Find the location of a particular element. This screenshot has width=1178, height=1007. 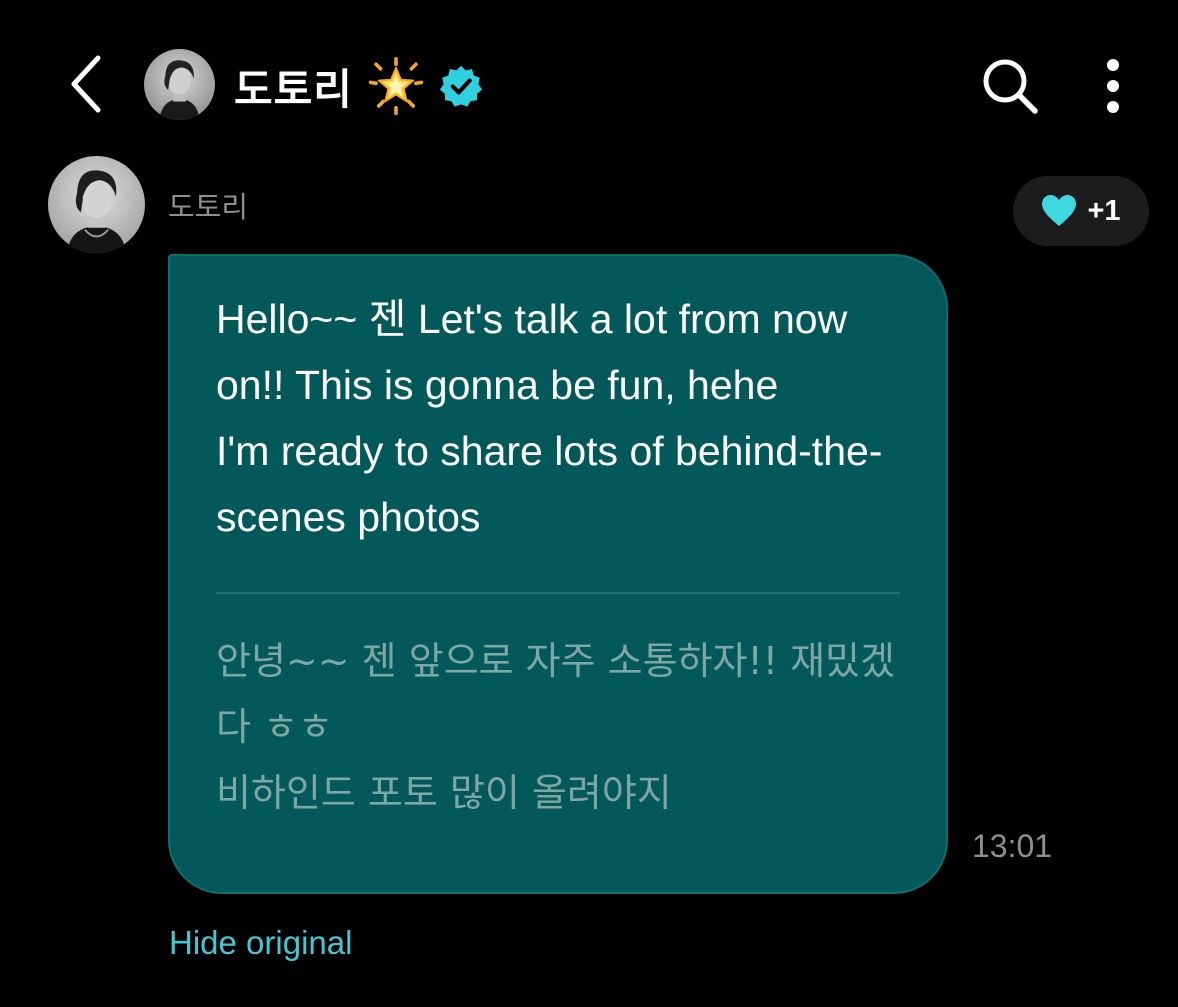

verified-badge-icon is located at coordinates (461, 86).